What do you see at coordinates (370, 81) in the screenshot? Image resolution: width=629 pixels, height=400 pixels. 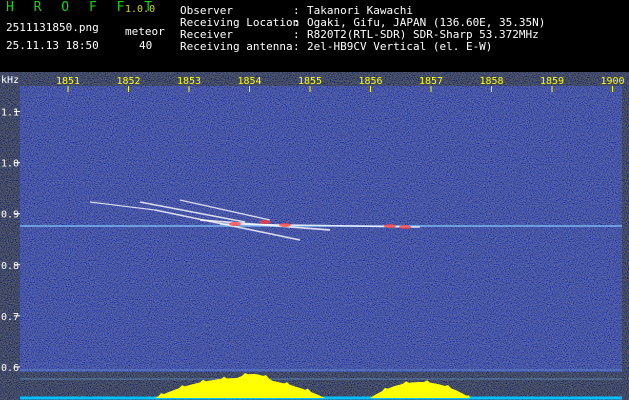 I see `time-tick-label: 1856` at bounding box center [370, 81].